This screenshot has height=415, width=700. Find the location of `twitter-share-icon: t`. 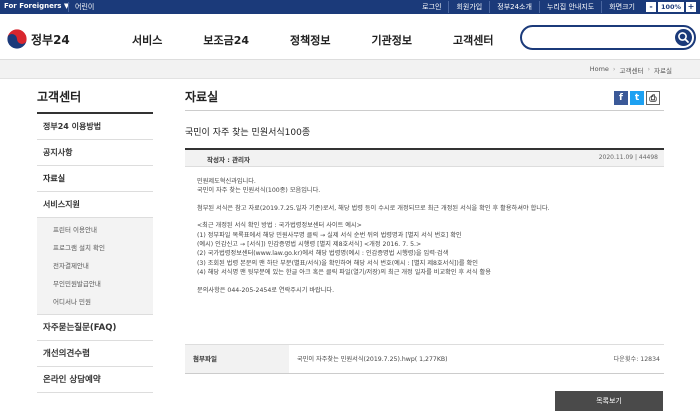

twitter-share-icon: t is located at coordinates (637, 98).